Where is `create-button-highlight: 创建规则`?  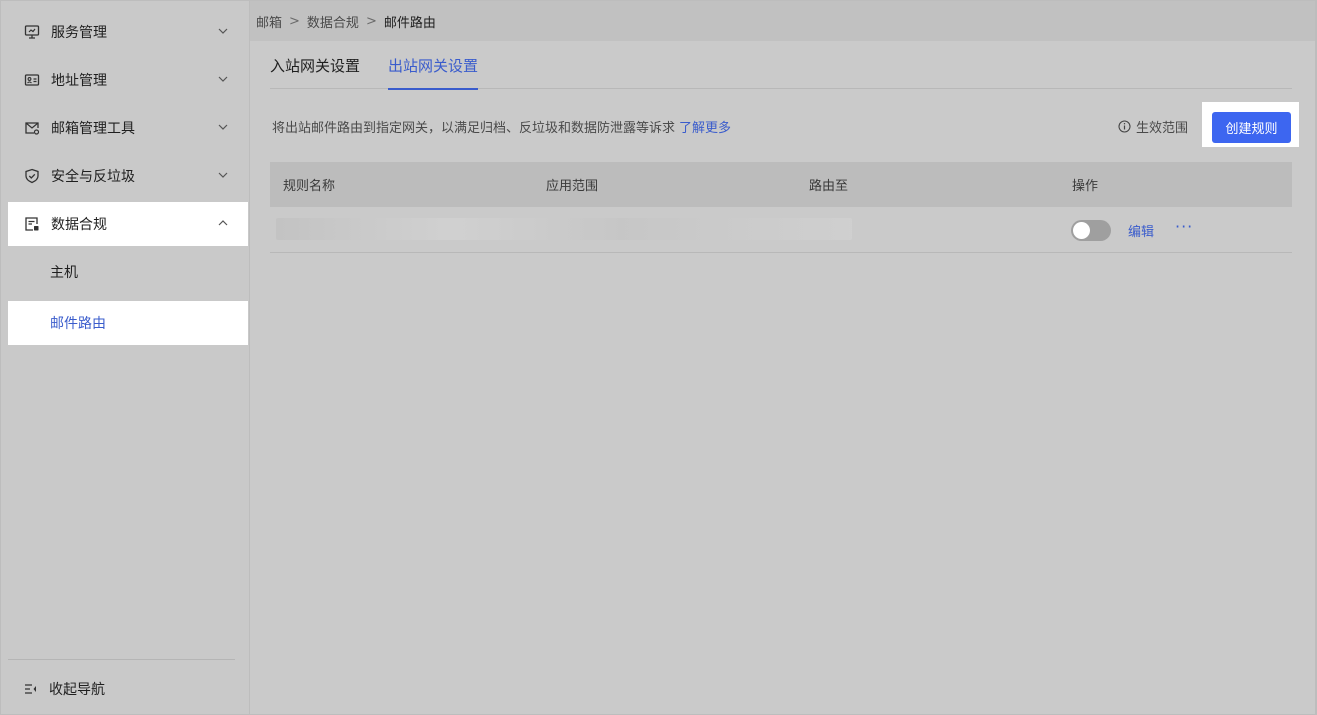 create-button-highlight: 创建规则 is located at coordinates (1250, 124).